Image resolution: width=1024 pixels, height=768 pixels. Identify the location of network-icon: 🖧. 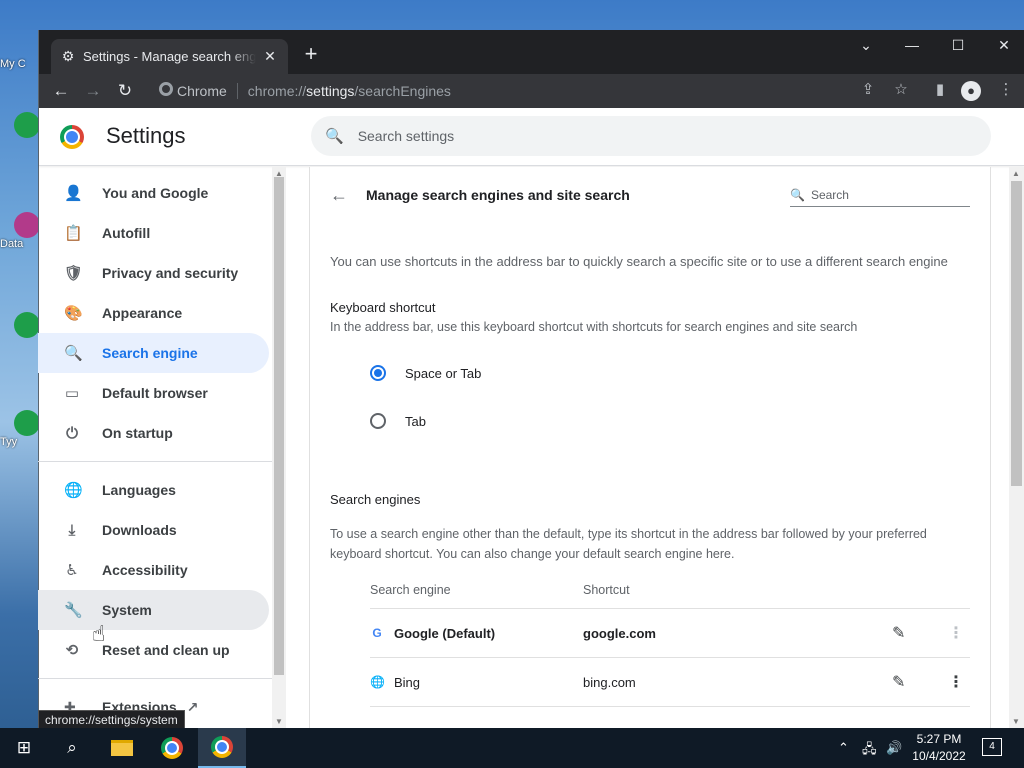
(869, 751).